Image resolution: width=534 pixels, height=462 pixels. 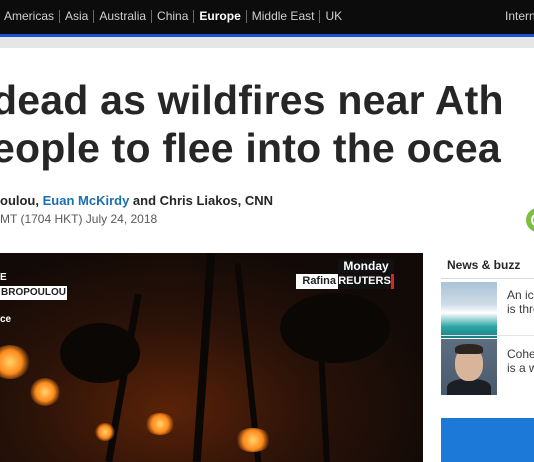 What do you see at coordinates (469, 310) in the screenshot?
I see `iceberg-thumbnail` at bounding box center [469, 310].